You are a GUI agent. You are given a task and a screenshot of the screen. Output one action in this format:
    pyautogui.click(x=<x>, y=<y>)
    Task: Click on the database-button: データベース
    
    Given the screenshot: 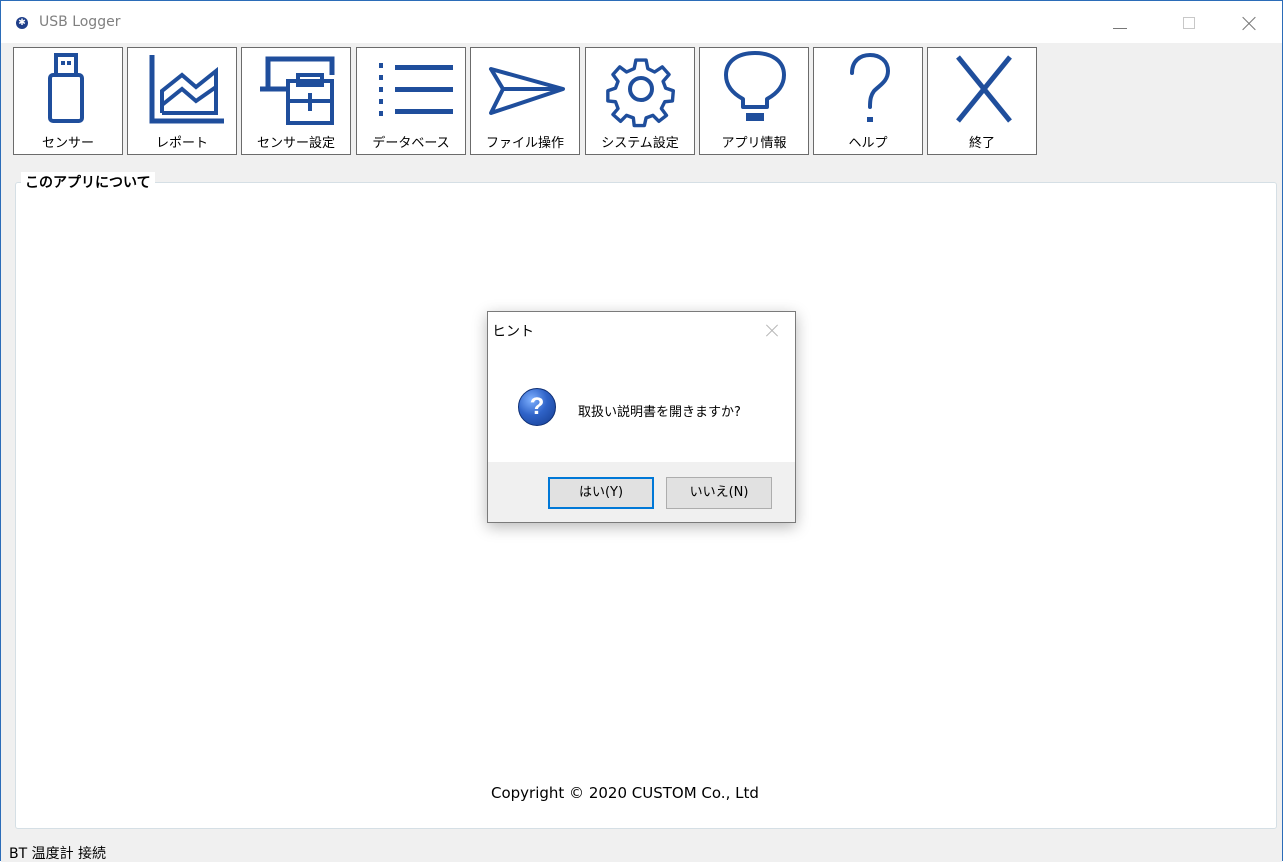 What is the action you would take?
    pyautogui.click(x=411, y=101)
    